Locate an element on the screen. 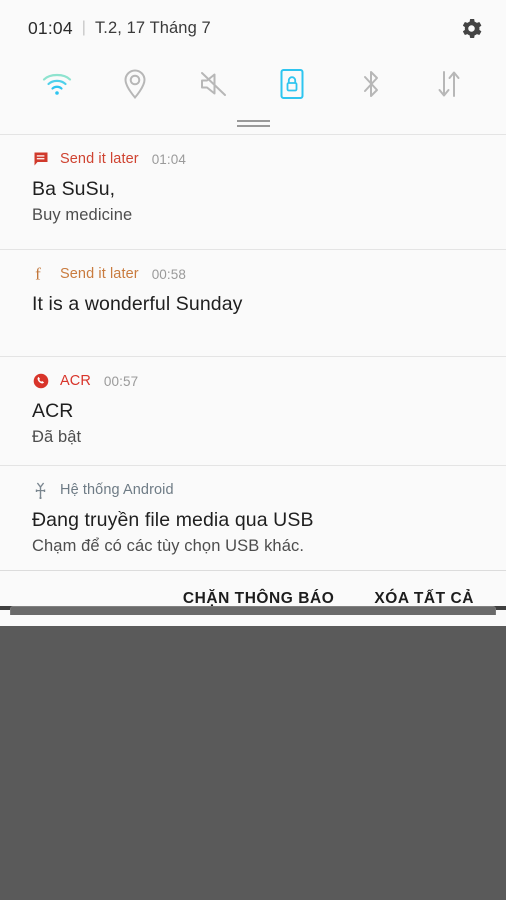 The height and width of the screenshot is (900, 506). screen-lock-toggle is located at coordinates (292, 84).